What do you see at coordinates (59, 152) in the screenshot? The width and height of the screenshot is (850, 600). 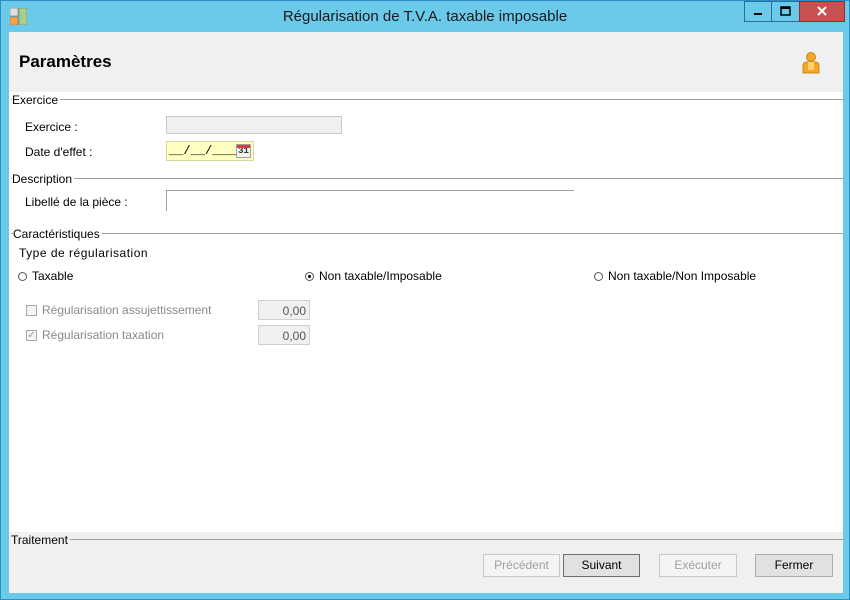 I see `date-effet-label: Date d'effet :` at bounding box center [59, 152].